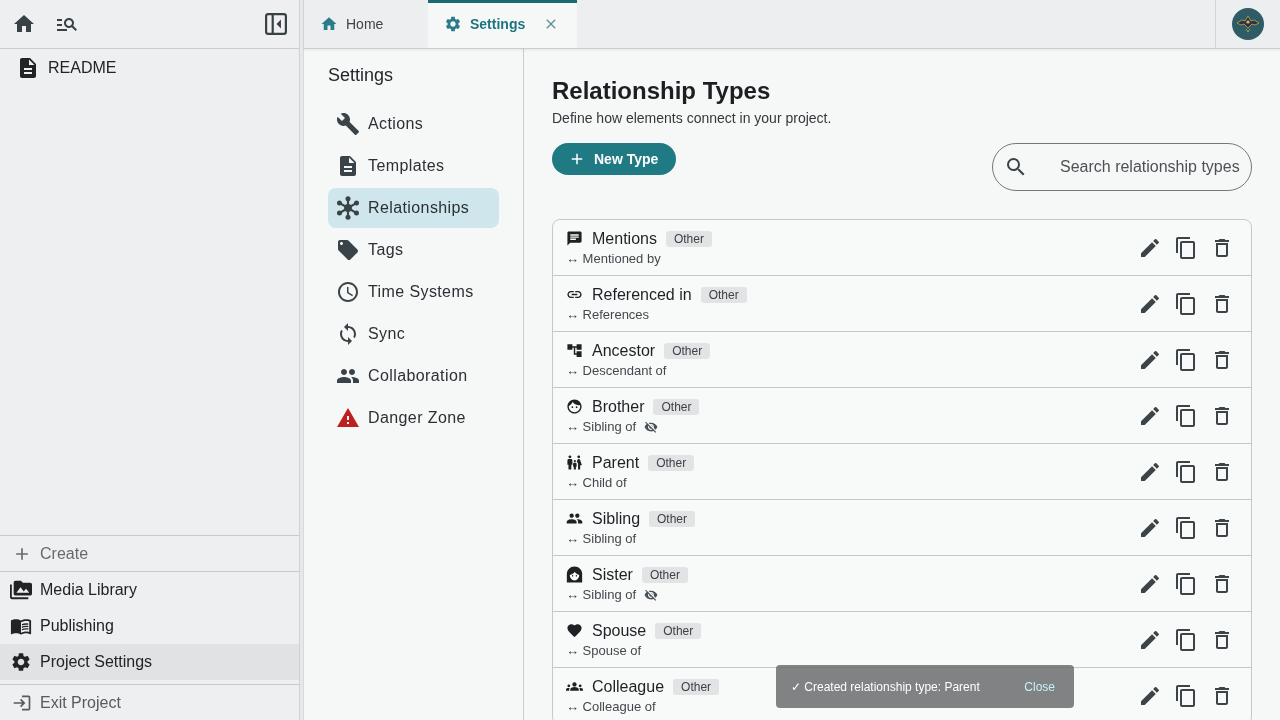 This screenshot has height=720, width=1280. What do you see at coordinates (885, 686) in the screenshot?
I see `toast-message: ✓ Created relationship type: Parent` at bounding box center [885, 686].